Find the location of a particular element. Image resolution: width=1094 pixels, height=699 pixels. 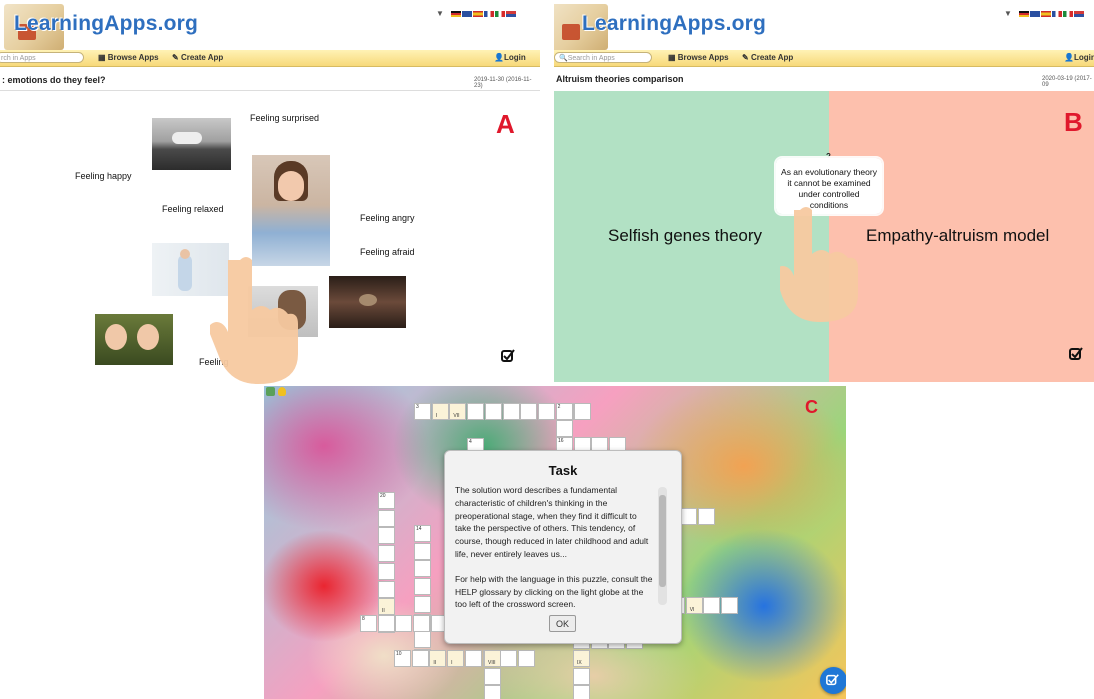

photo-landscape is located at coordinates (191, 144).